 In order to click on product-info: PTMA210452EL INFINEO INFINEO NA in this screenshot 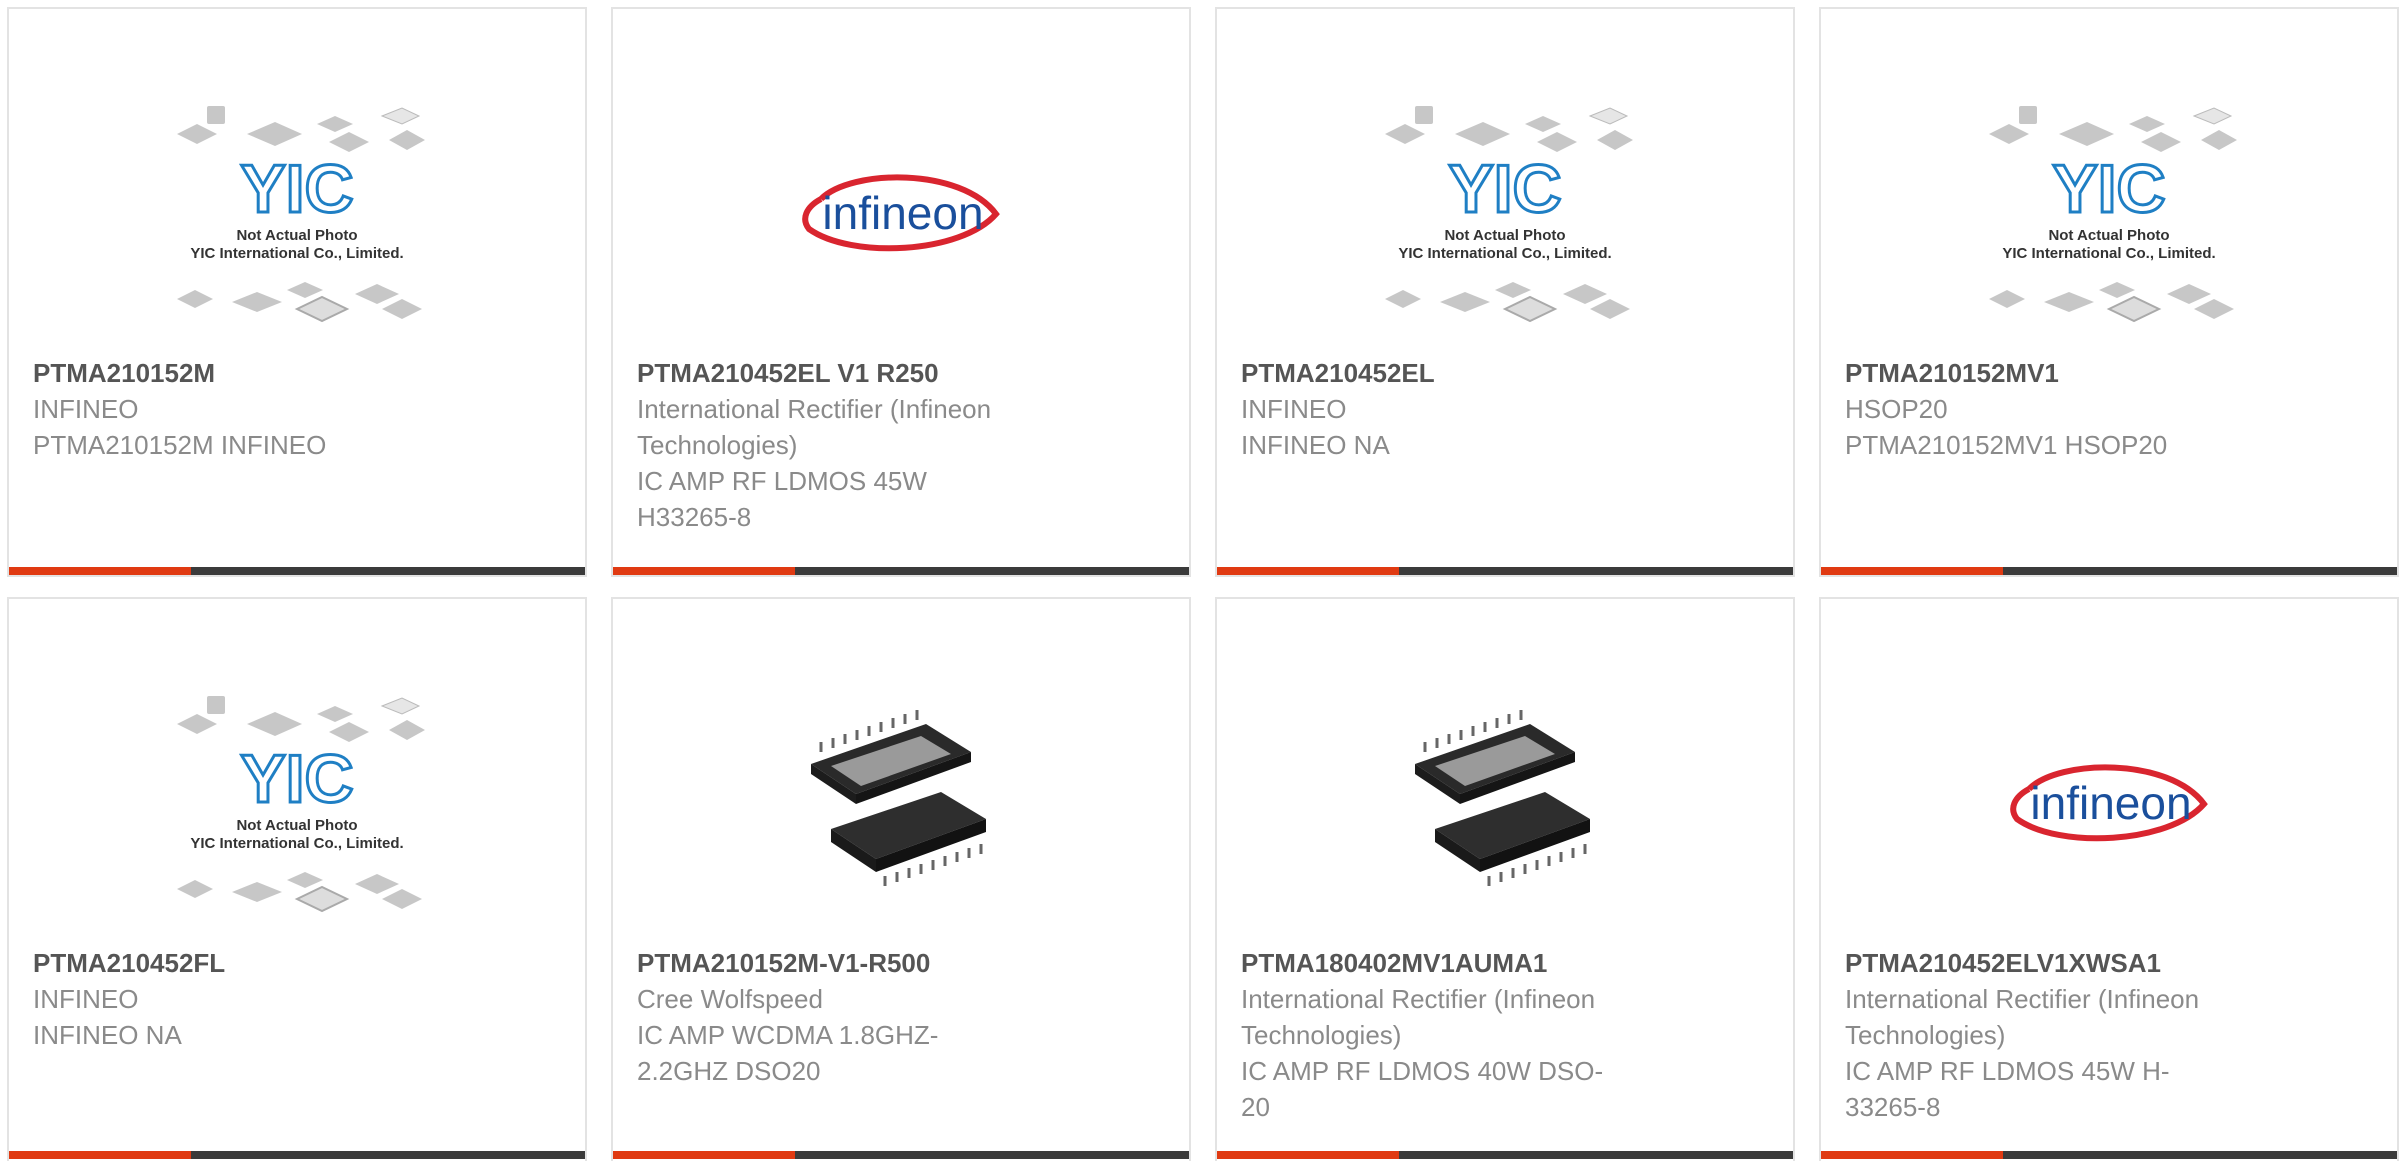, I will do `click(1461, 409)`.